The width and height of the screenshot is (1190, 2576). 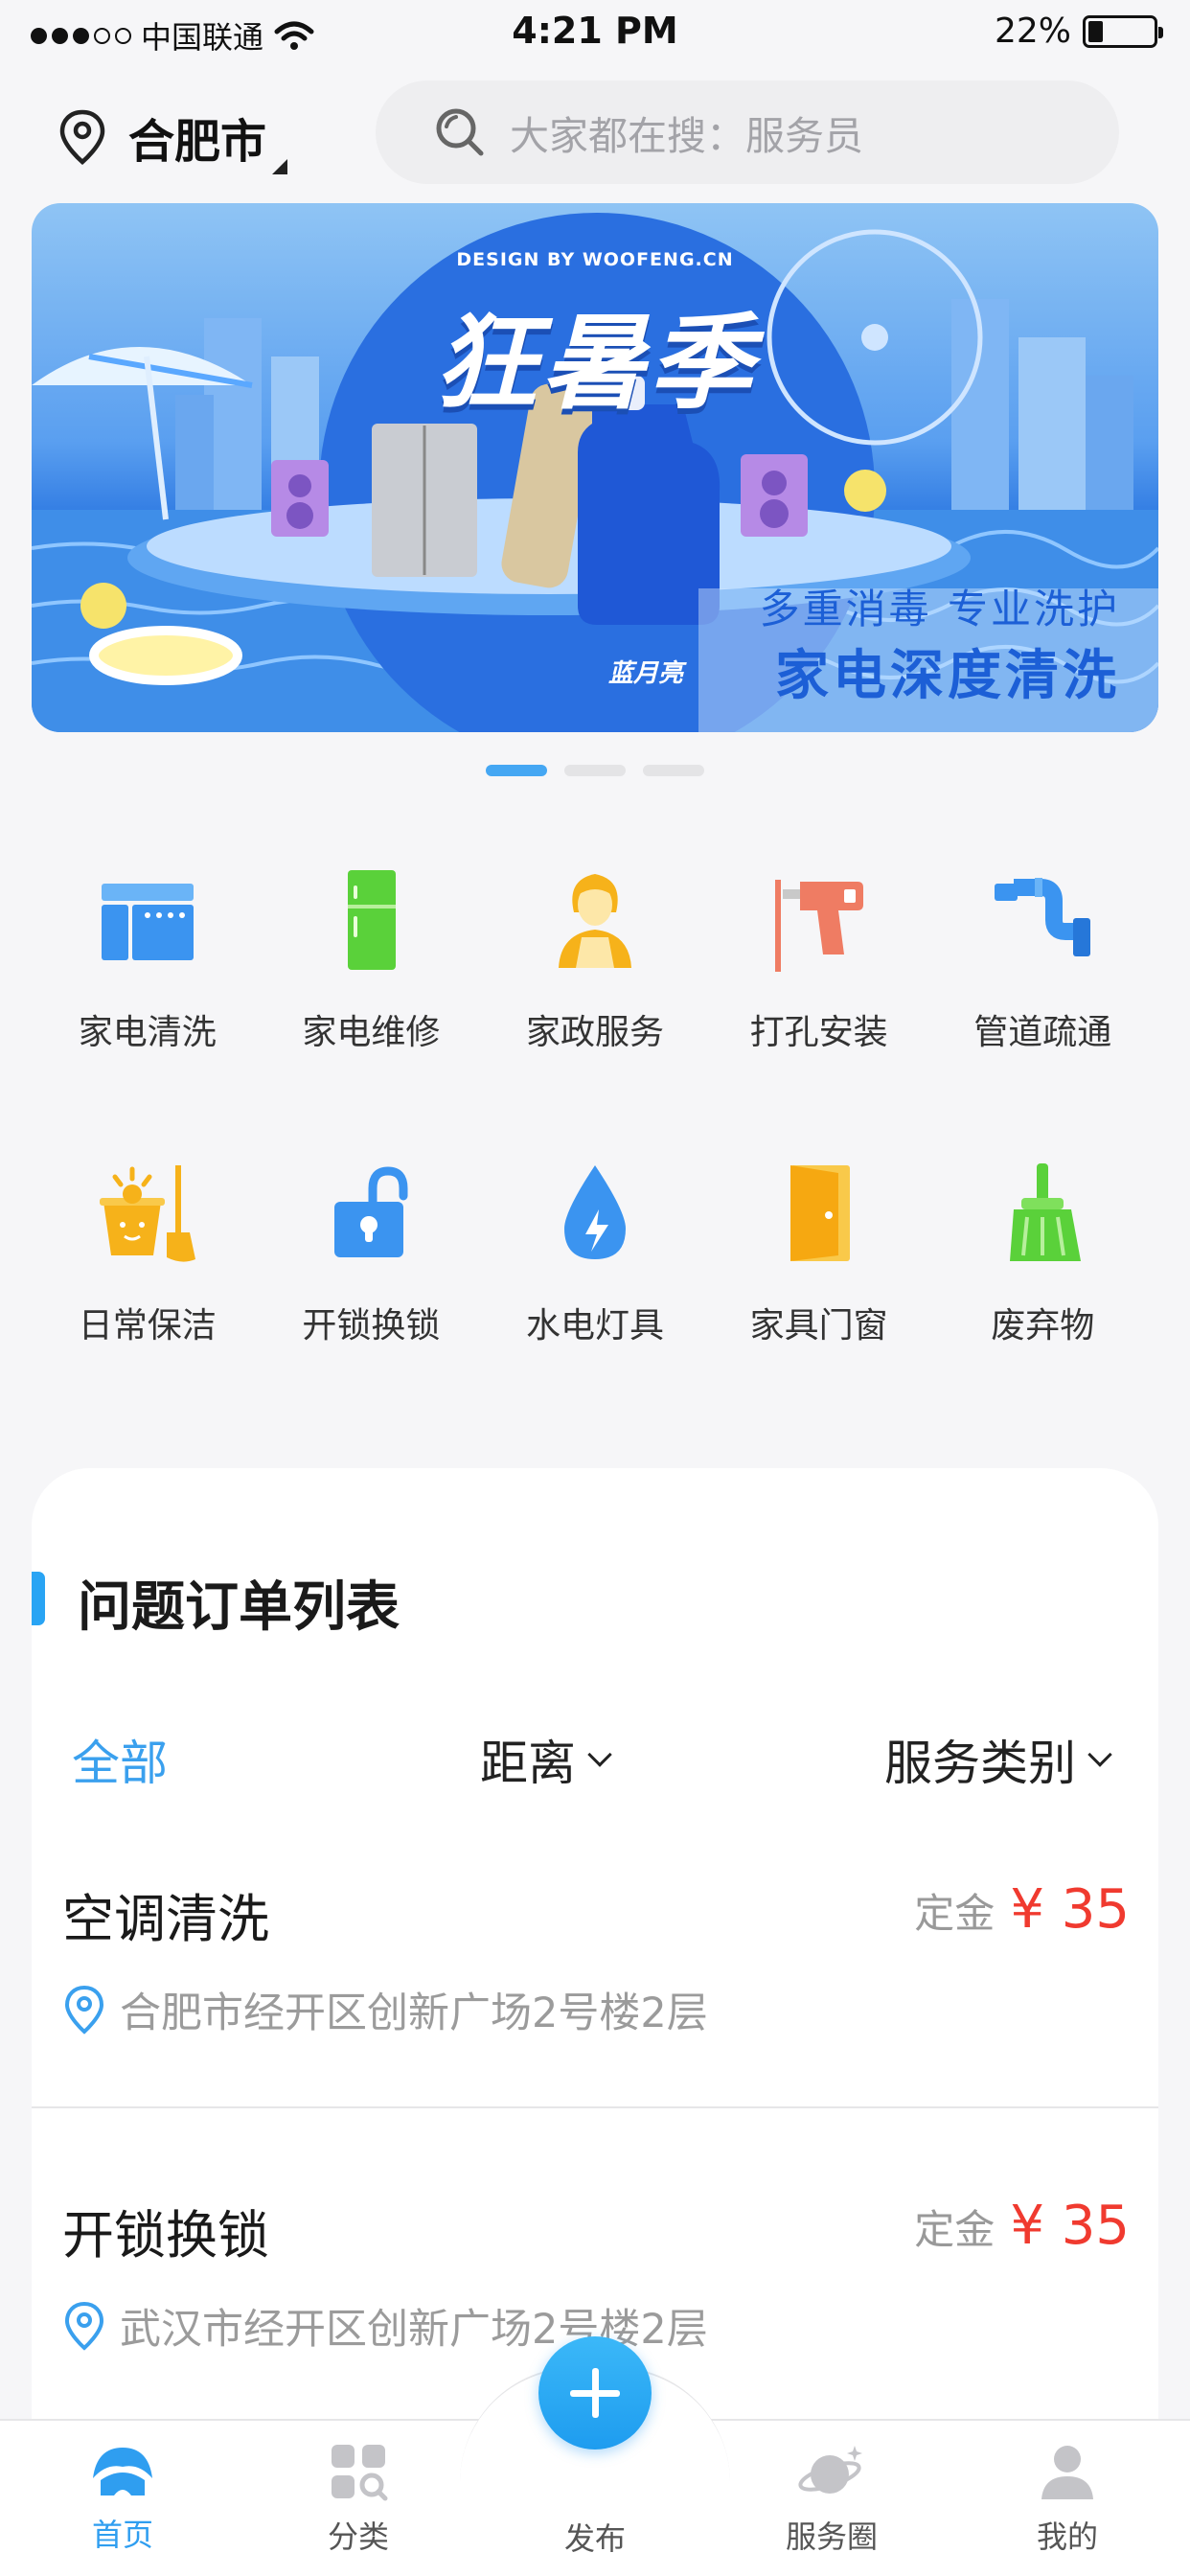 What do you see at coordinates (948, 676) in the screenshot?
I see `banner-headline: 家电深度清洗` at bounding box center [948, 676].